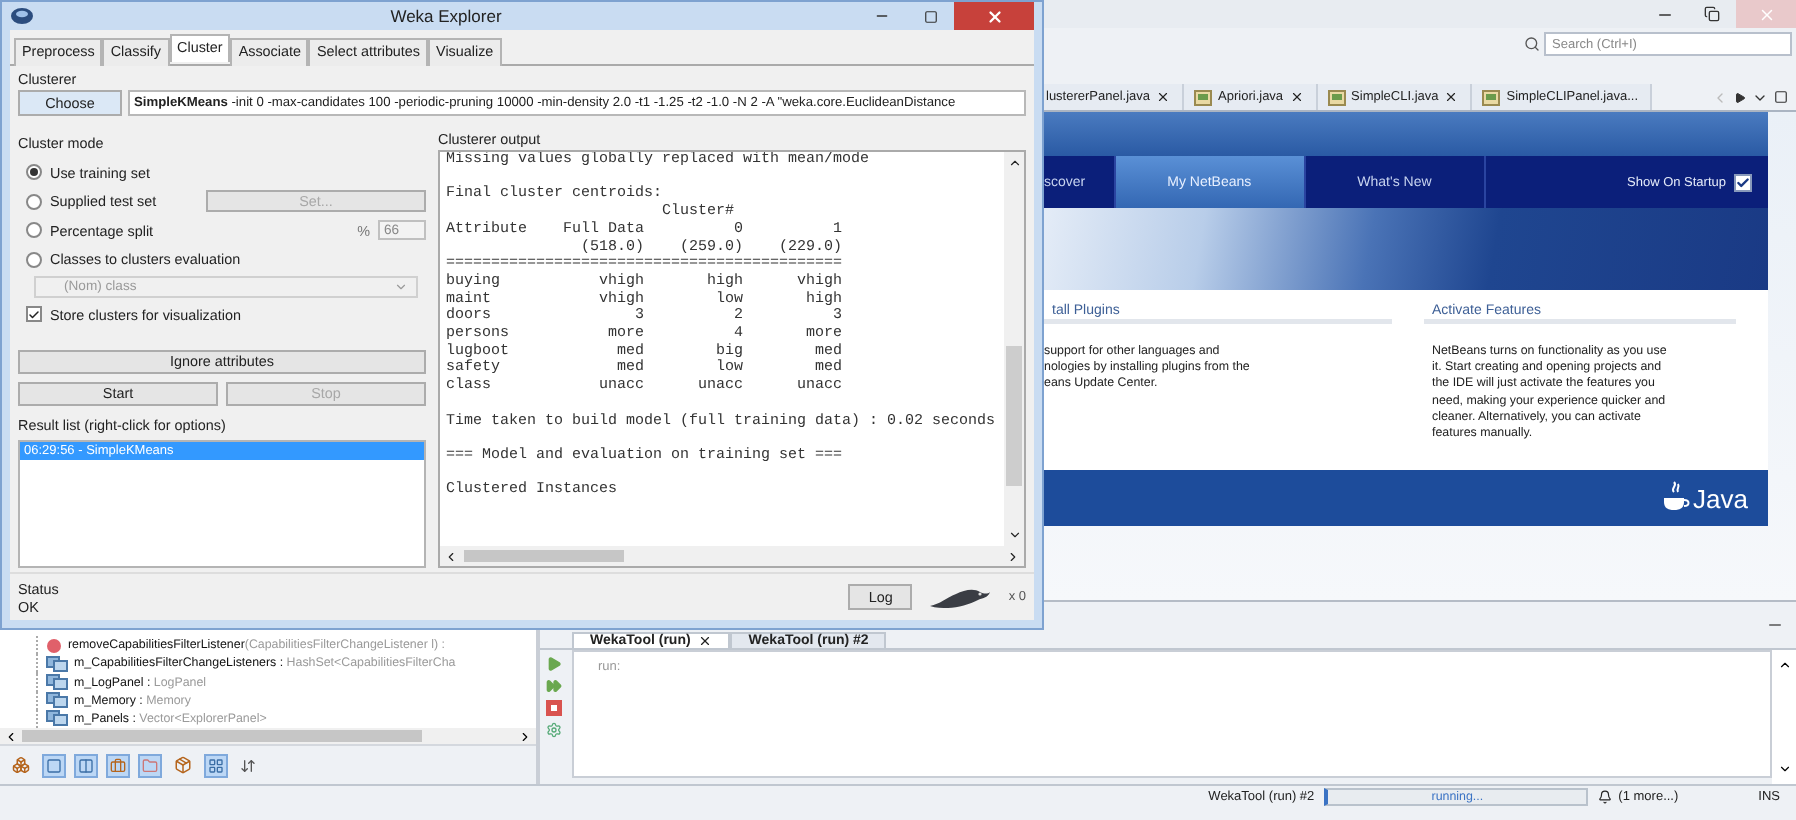  I want to click on columns-icon, so click(86, 765).